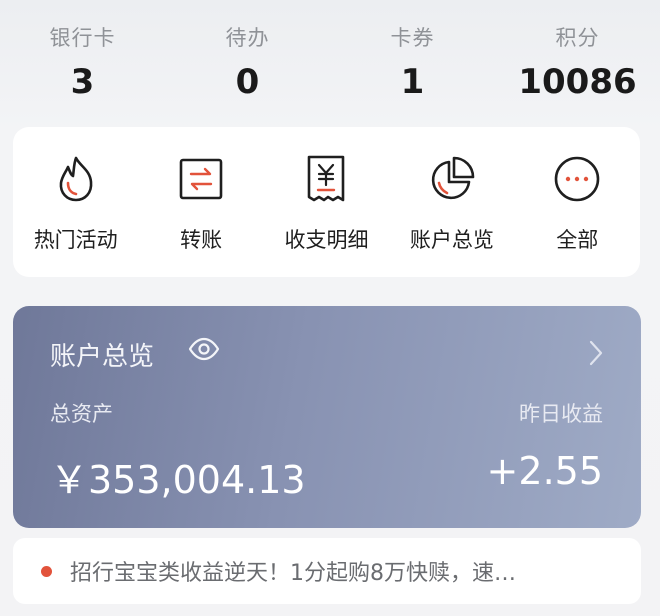 The width and height of the screenshot is (660, 616). What do you see at coordinates (102, 357) in the screenshot?
I see `overview-title: 账户总览` at bounding box center [102, 357].